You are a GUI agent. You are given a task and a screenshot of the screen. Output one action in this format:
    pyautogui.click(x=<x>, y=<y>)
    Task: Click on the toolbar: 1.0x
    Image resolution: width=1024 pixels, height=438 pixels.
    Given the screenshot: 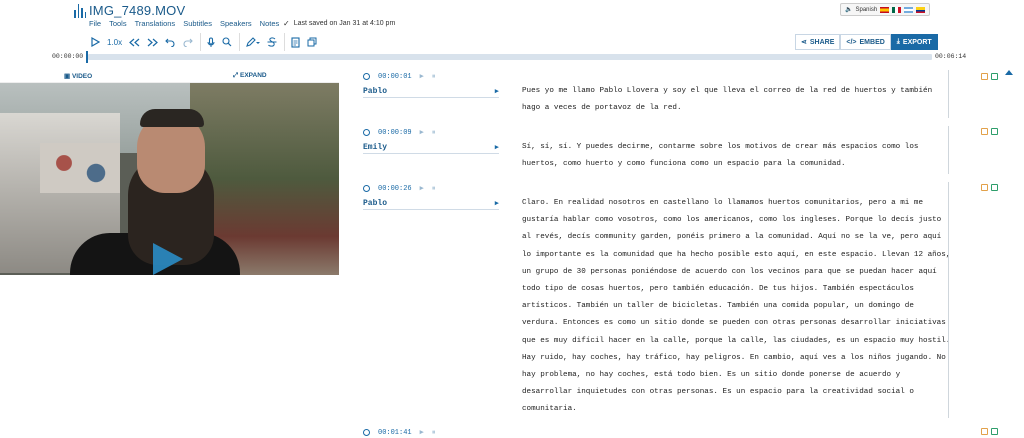 What is the action you would take?
    pyautogui.click(x=203, y=42)
    